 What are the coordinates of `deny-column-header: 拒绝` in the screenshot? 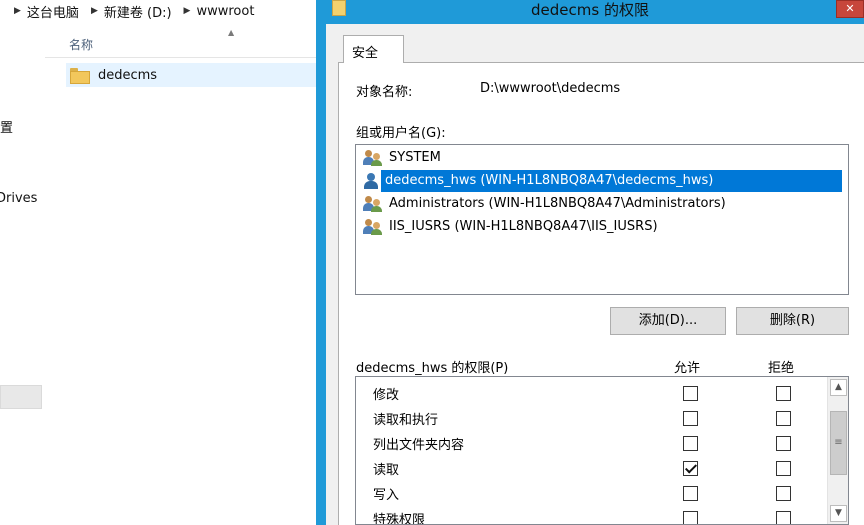 It's located at (781, 368).